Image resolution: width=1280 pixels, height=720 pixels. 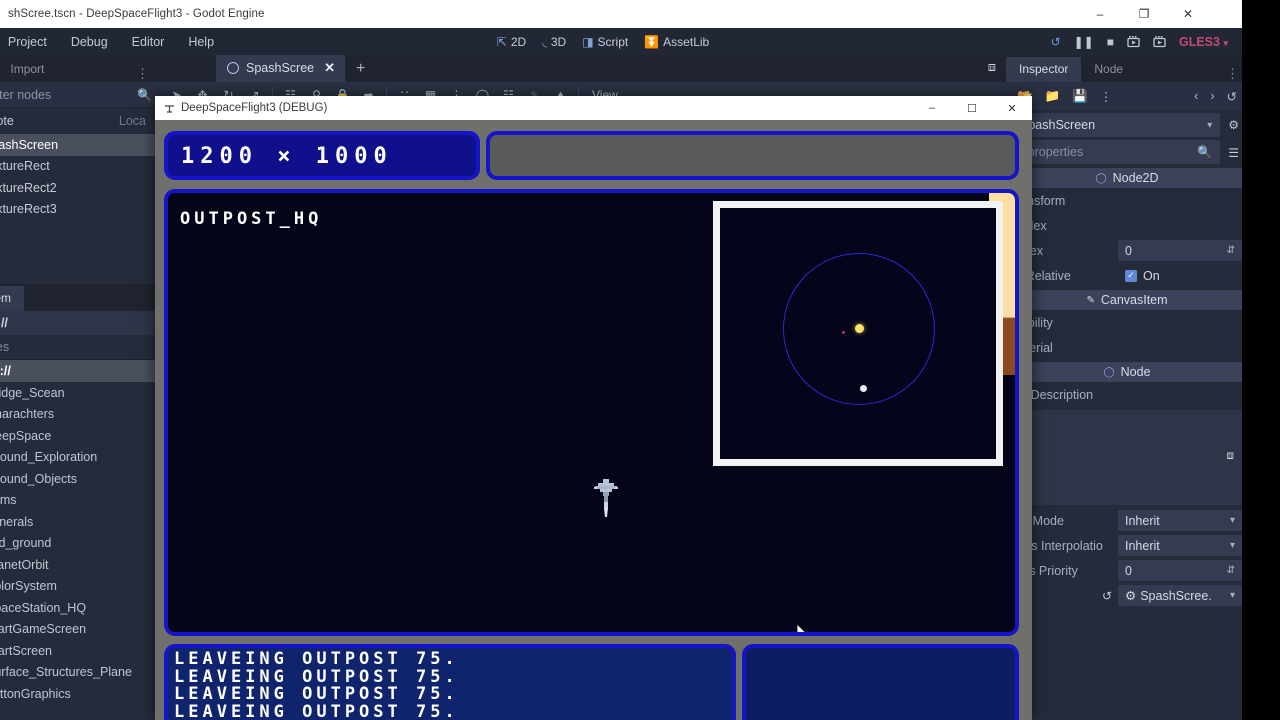 What do you see at coordinates (79, 393) in the screenshot?
I see `list-item: Bridge_Scean` at bounding box center [79, 393].